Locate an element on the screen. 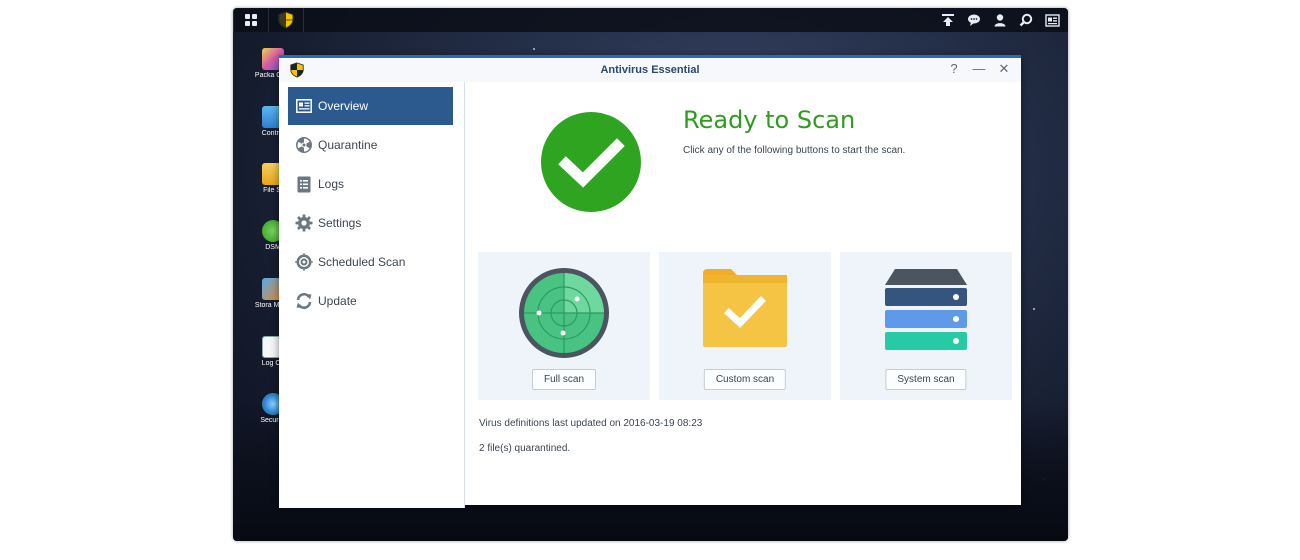  custom-scan-button: Custom scan is located at coordinates (745, 379).